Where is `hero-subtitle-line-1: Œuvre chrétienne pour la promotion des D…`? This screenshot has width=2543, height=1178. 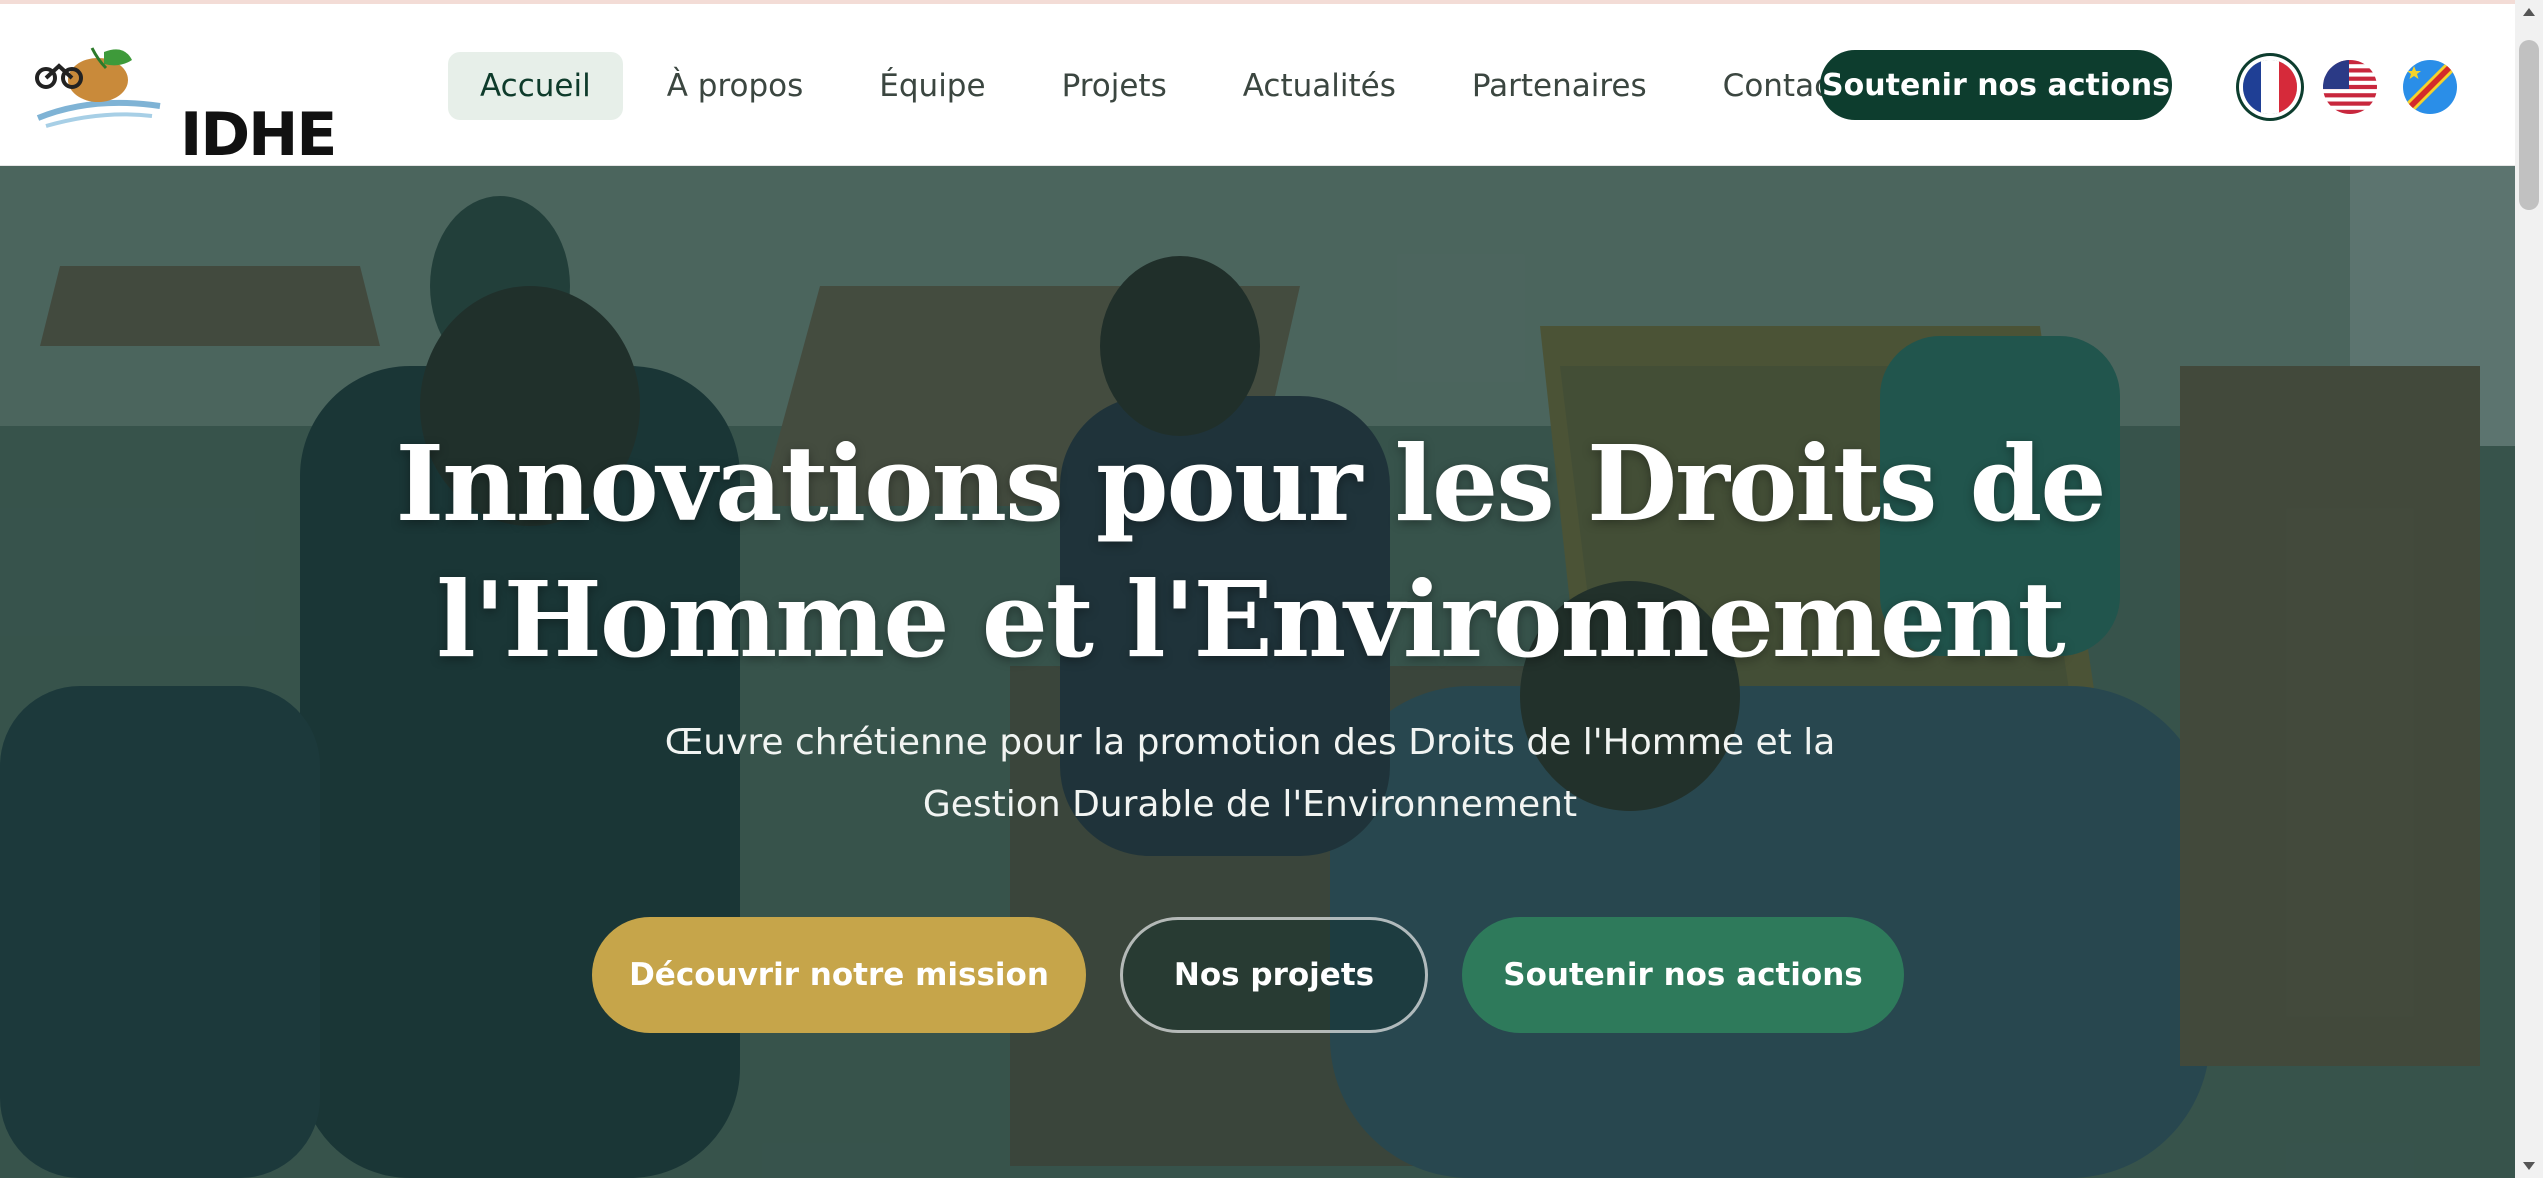
hero-subtitle-line-1: Œuvre chrétienne pour la promotion des D… is located at coordinates (1250, 742).